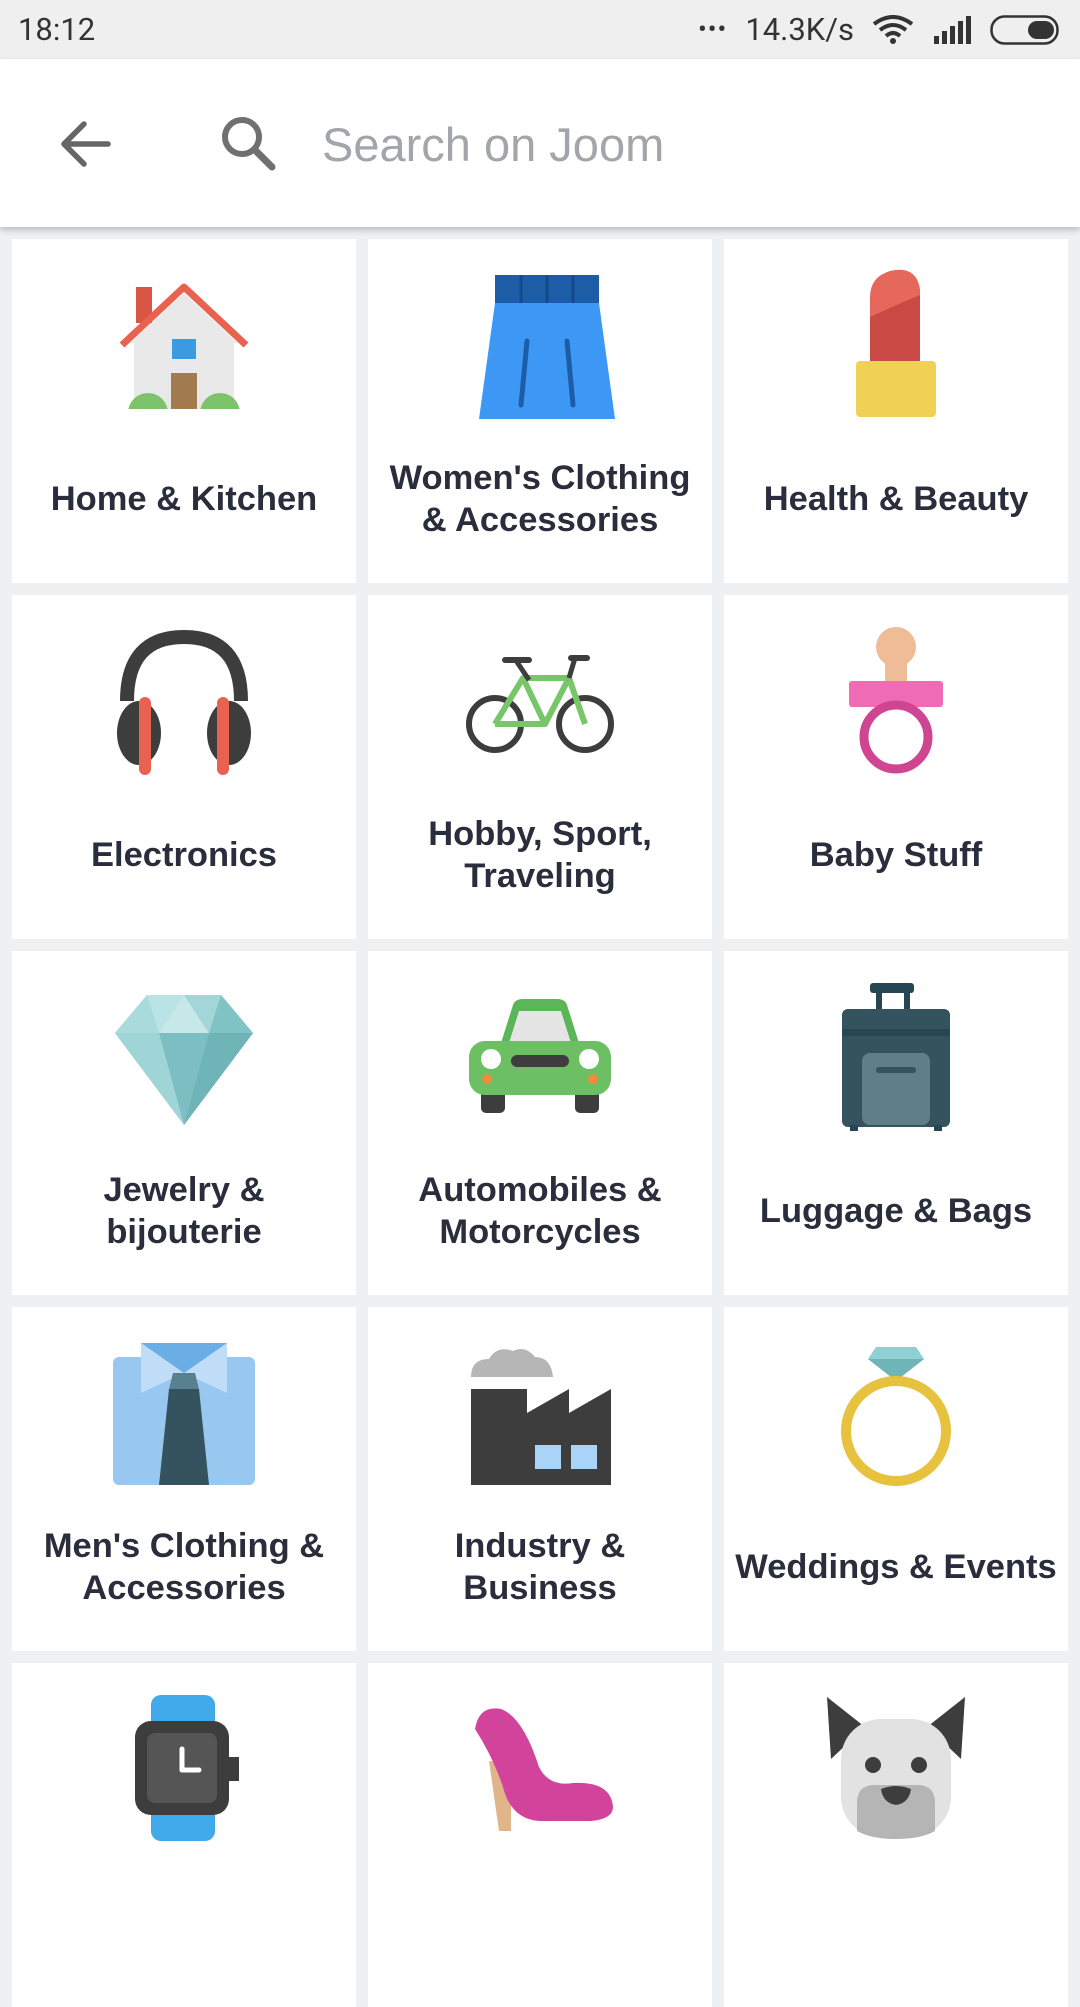 The width and height of the screenshot is (1080, 2007). Describe the element at coordinates (952, 29) in the screenshot. I see `signal-icon` at that location.